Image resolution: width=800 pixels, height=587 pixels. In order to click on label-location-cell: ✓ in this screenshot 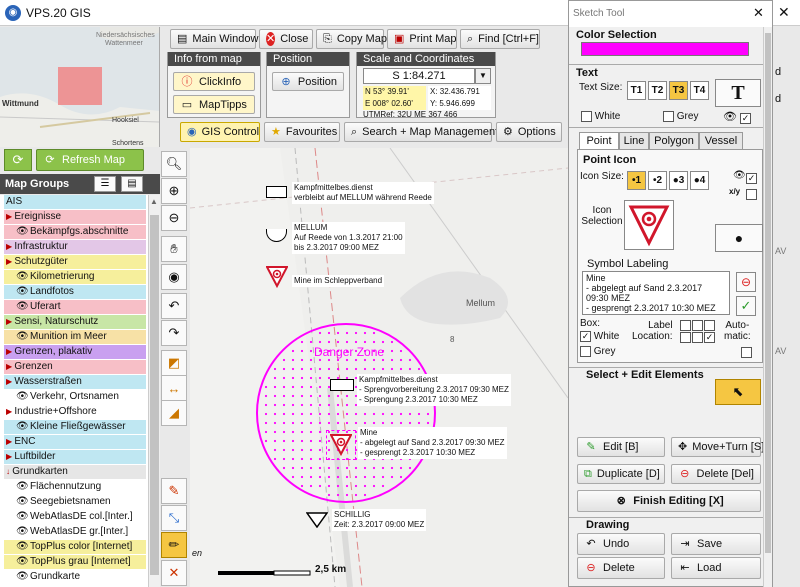, I will do `click(709, 337)`.